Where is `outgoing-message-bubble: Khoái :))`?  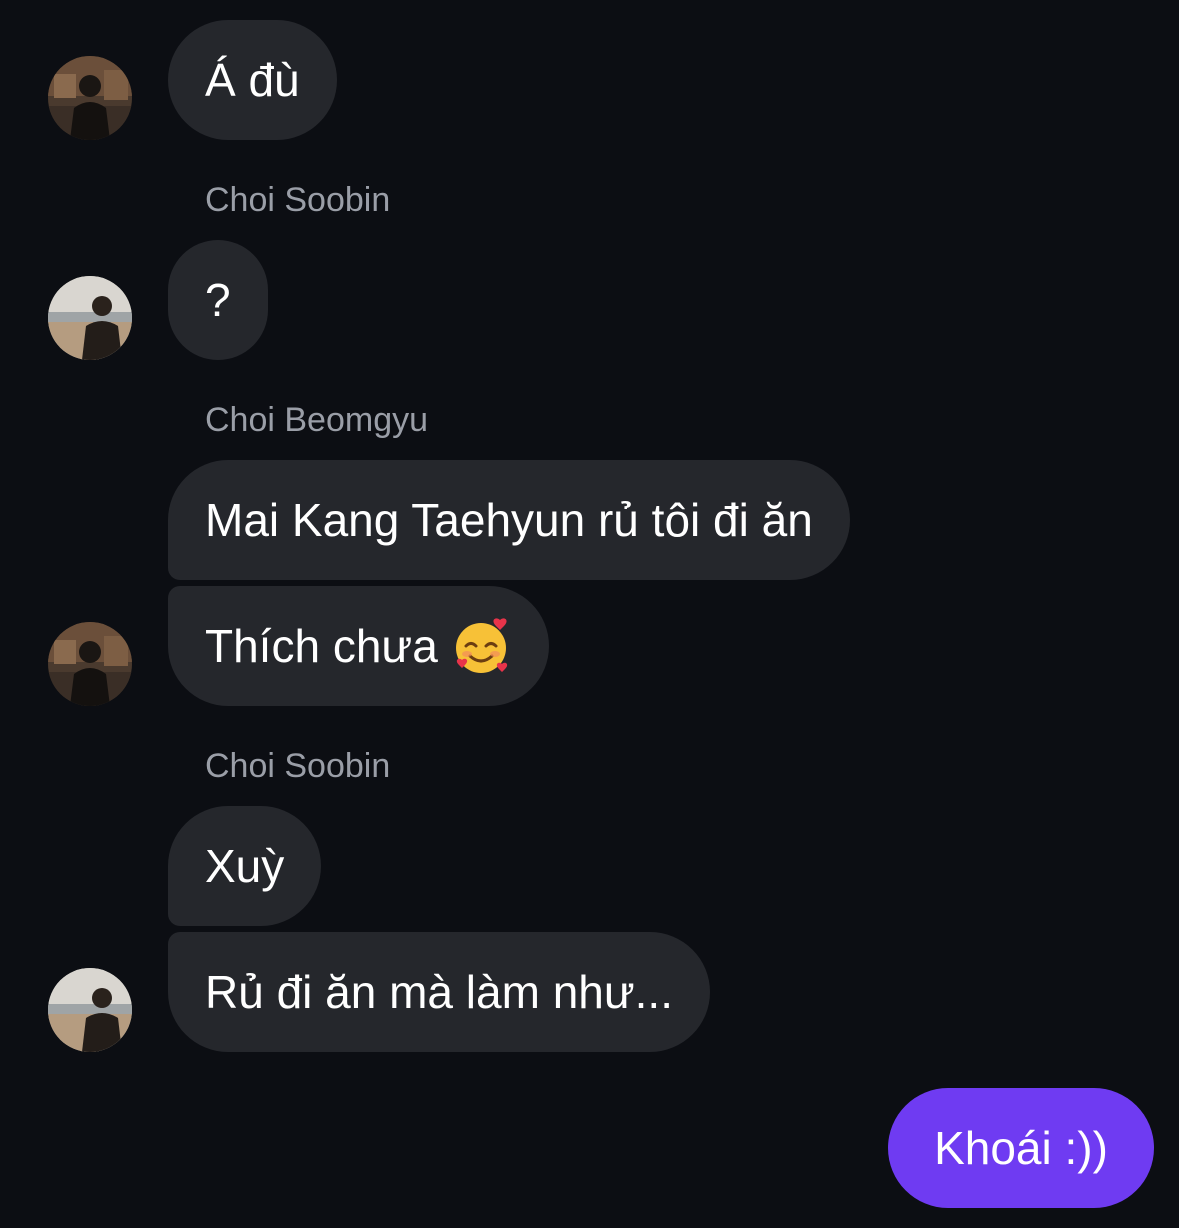
outgoing-message-bubble: Khoái :)) is located at coordinates (1021, 1148).